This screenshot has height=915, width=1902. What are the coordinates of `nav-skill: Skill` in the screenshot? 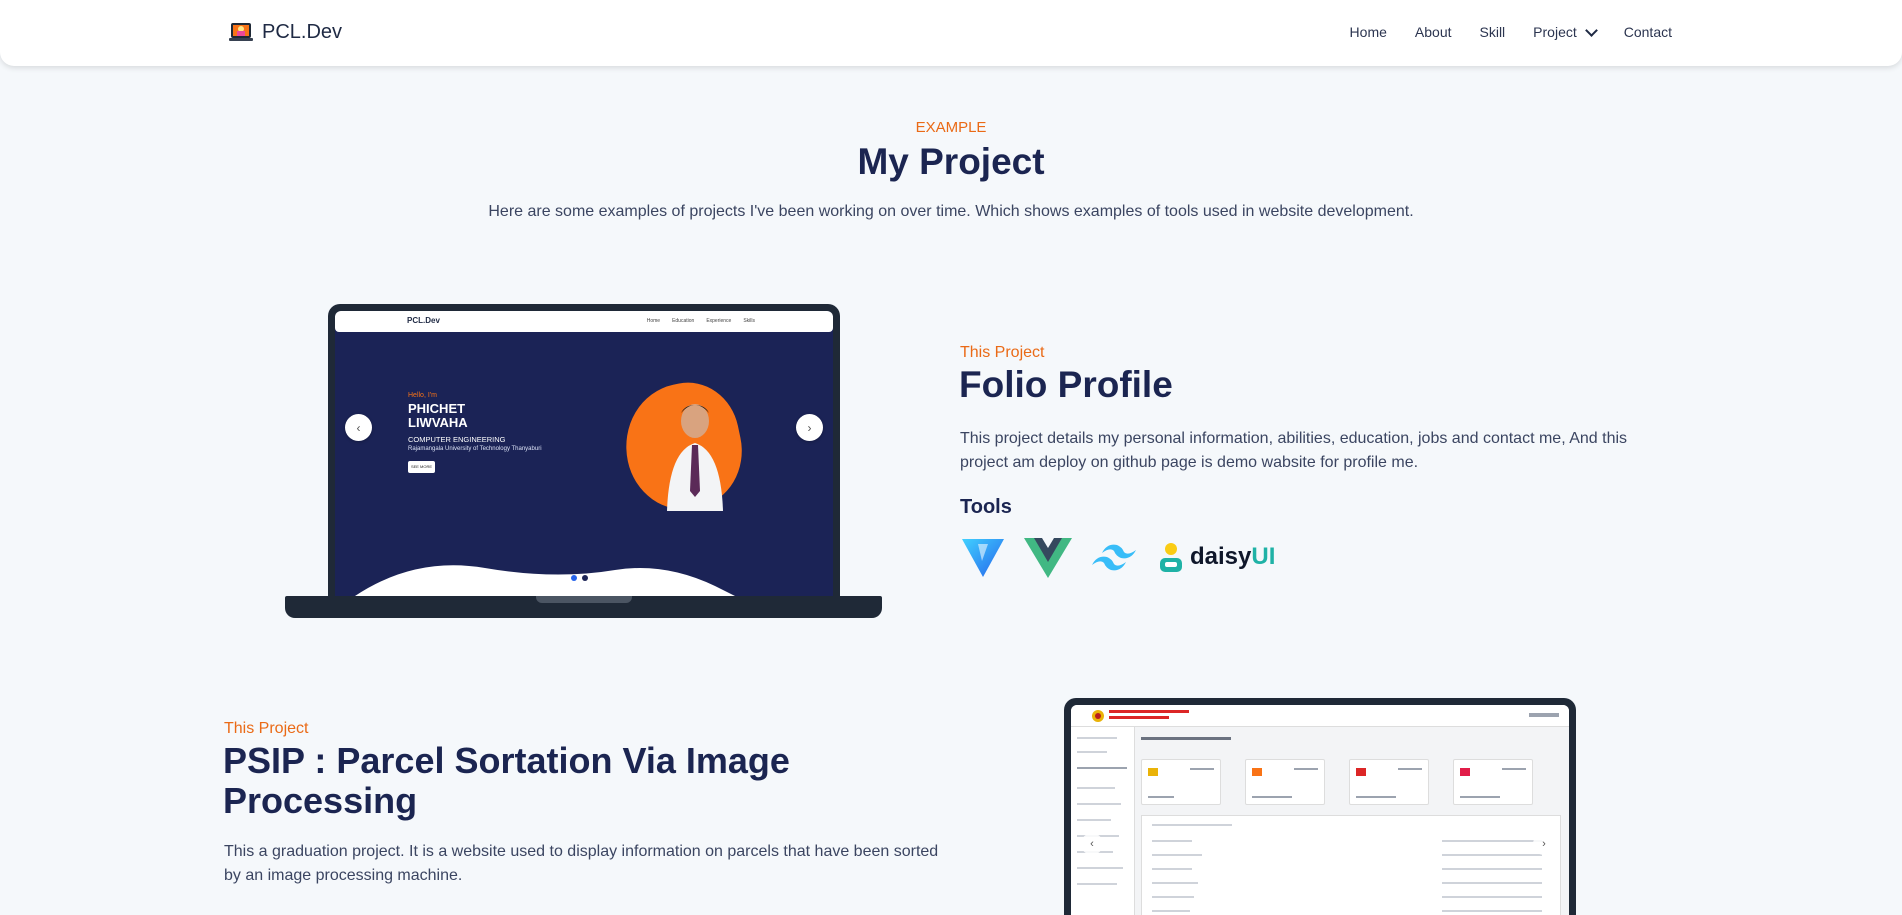 It's located at (1493, 32).